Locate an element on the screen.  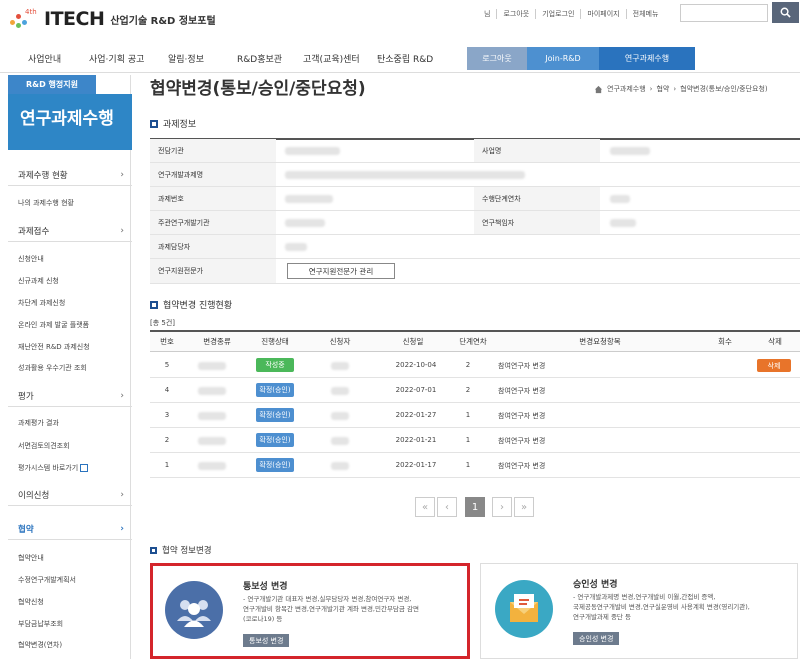
logo-mark-icon: 4th is located at coordinates (25, 19).